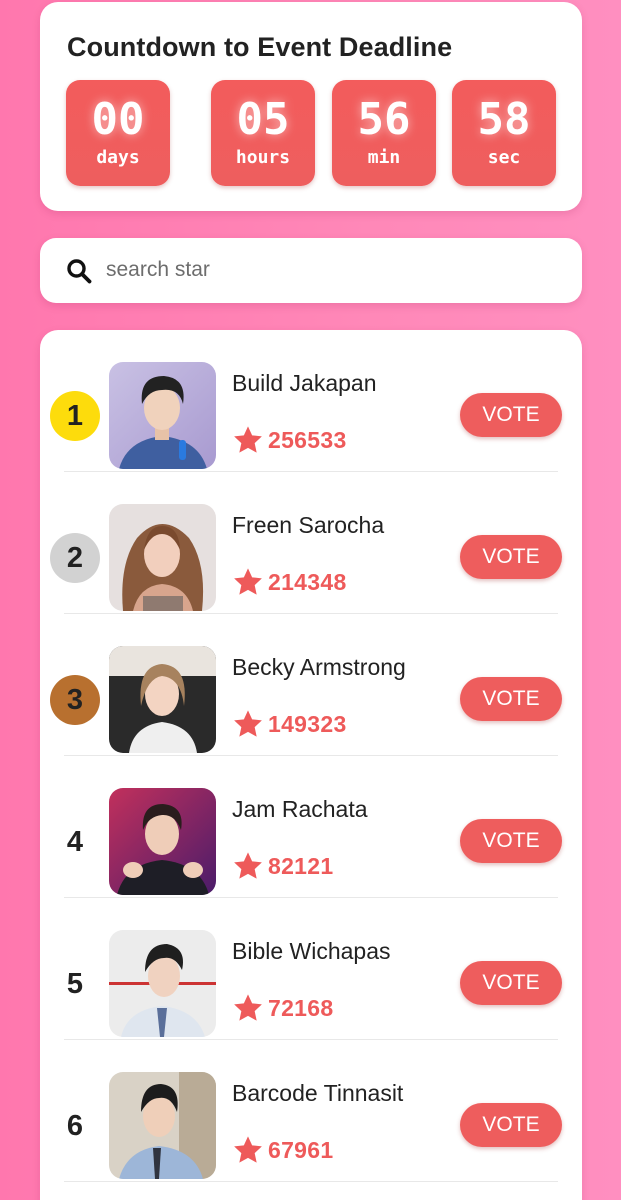 The width and height of the screenshot is (621, 1200). What do you see at coordinates (311, 969) in the screenshot?
I see `list-item: 5 Bible Wichapas 72168 VOTE` at bounding box center [311, 969].